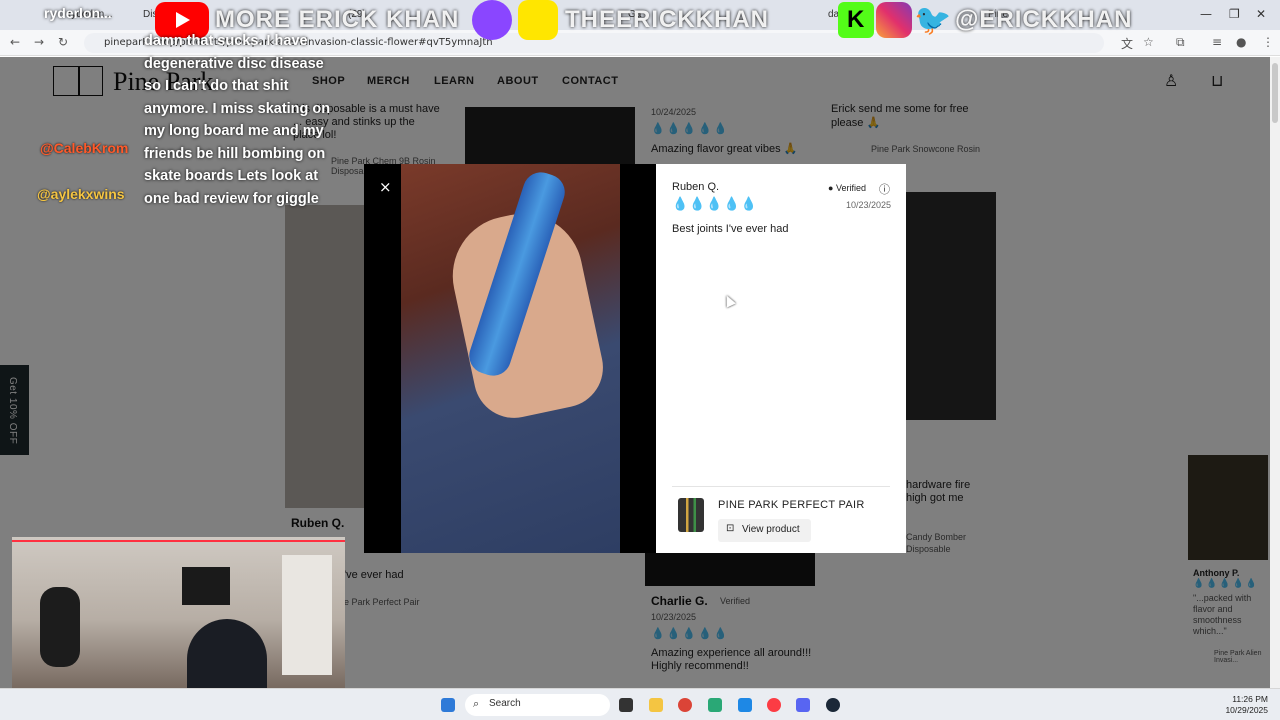 This screenshot has height=720, width=1280. I want to click on verified-badge: ● Verified, so click(847, 188).